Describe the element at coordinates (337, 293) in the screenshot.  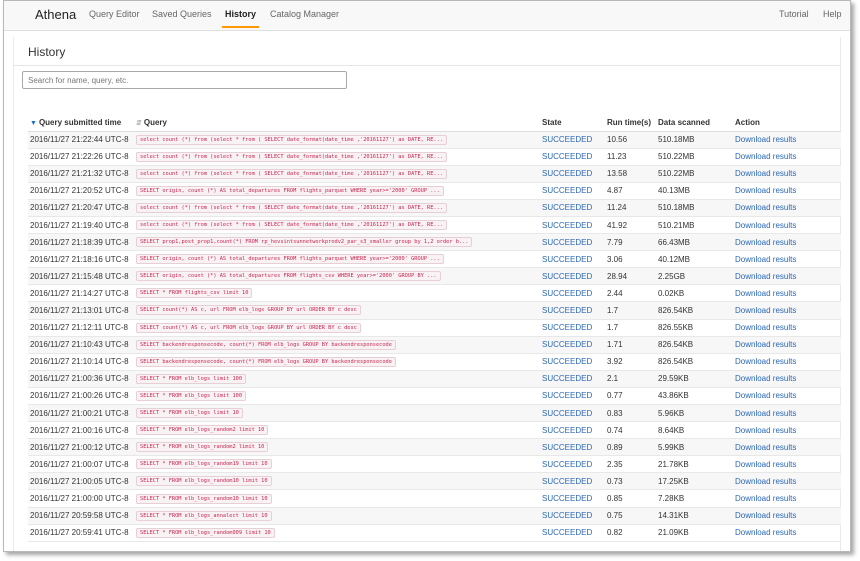
I see `cell-query: SELECT * FROM flights_csv limit 10` at that location.